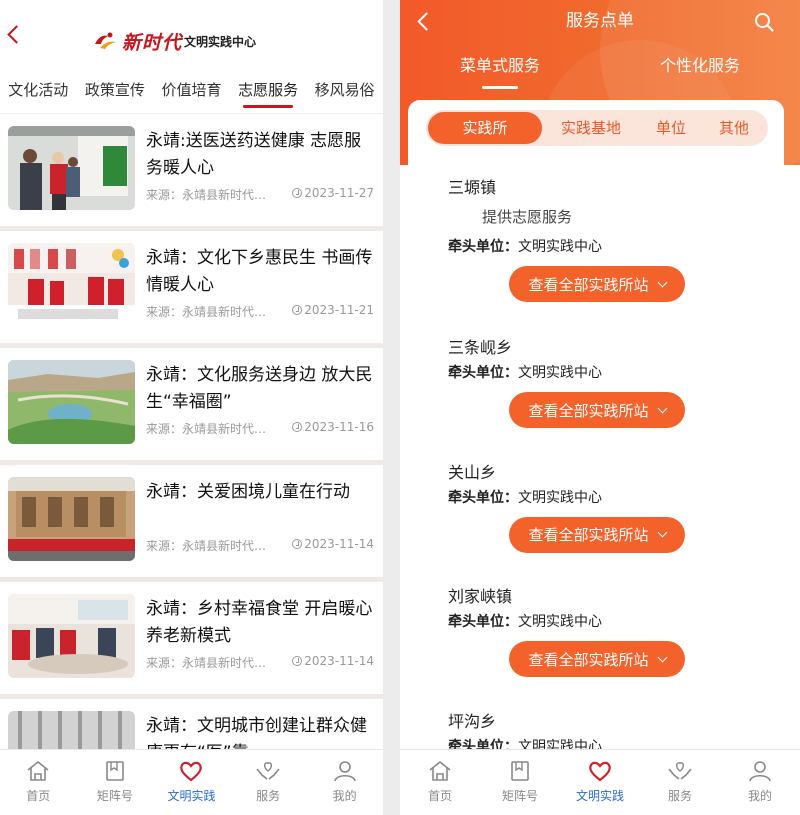  I want to click on header: 新时代 文明实践中心, so click(191, 33).